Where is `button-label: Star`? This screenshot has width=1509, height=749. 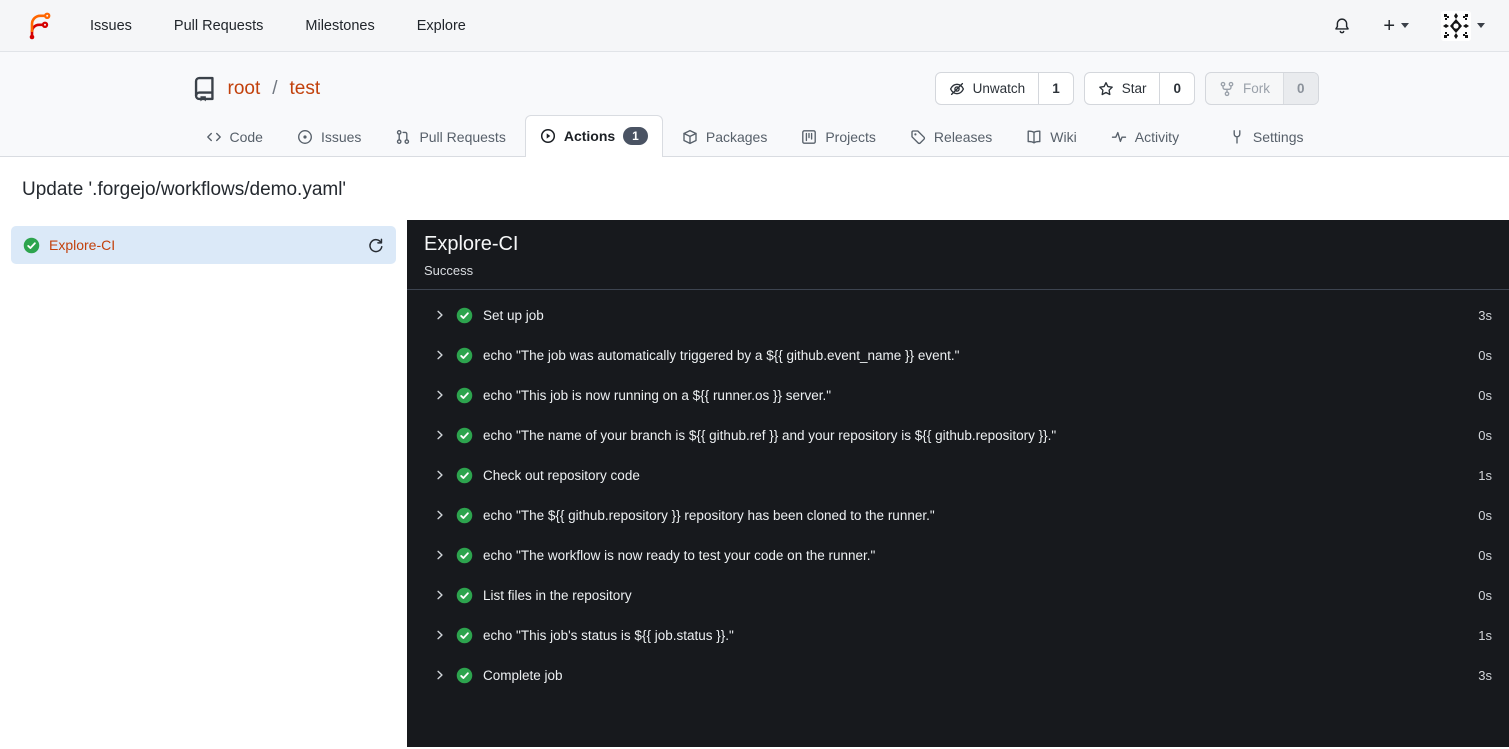 button-label: Star is located at coordinates (1134, 88).